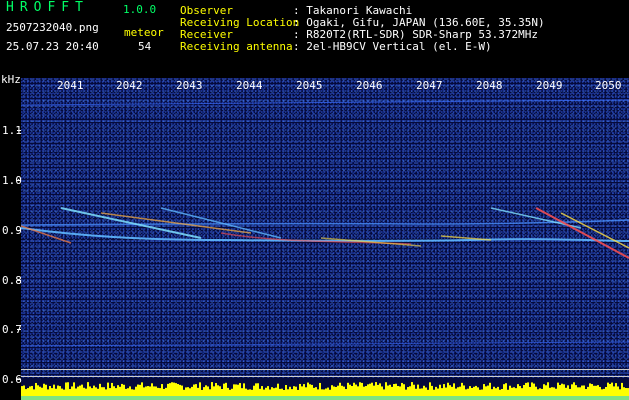 This screenshot has height=400, width=629. What do you see at coordinates (129, 85) in the screenshot?
I see `time-tick-label: 2042` at bounding box center [129, 85].